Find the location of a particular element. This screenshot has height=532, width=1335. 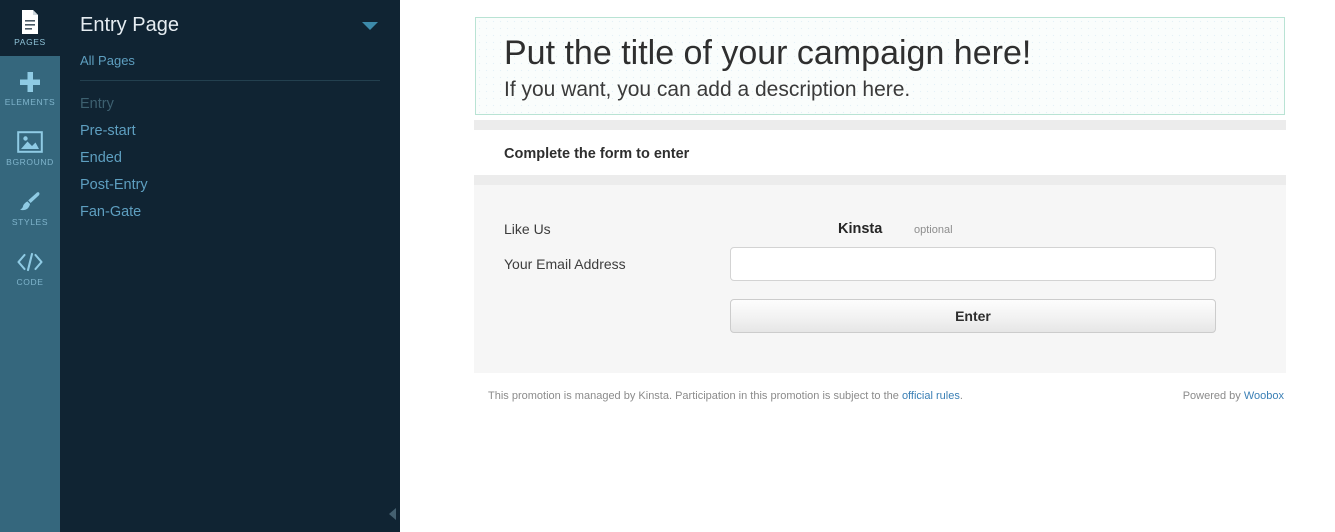

tool-rail: PAGES ELEMENTS BGROUND STYLES CODE is located at coordinates (30, 266).